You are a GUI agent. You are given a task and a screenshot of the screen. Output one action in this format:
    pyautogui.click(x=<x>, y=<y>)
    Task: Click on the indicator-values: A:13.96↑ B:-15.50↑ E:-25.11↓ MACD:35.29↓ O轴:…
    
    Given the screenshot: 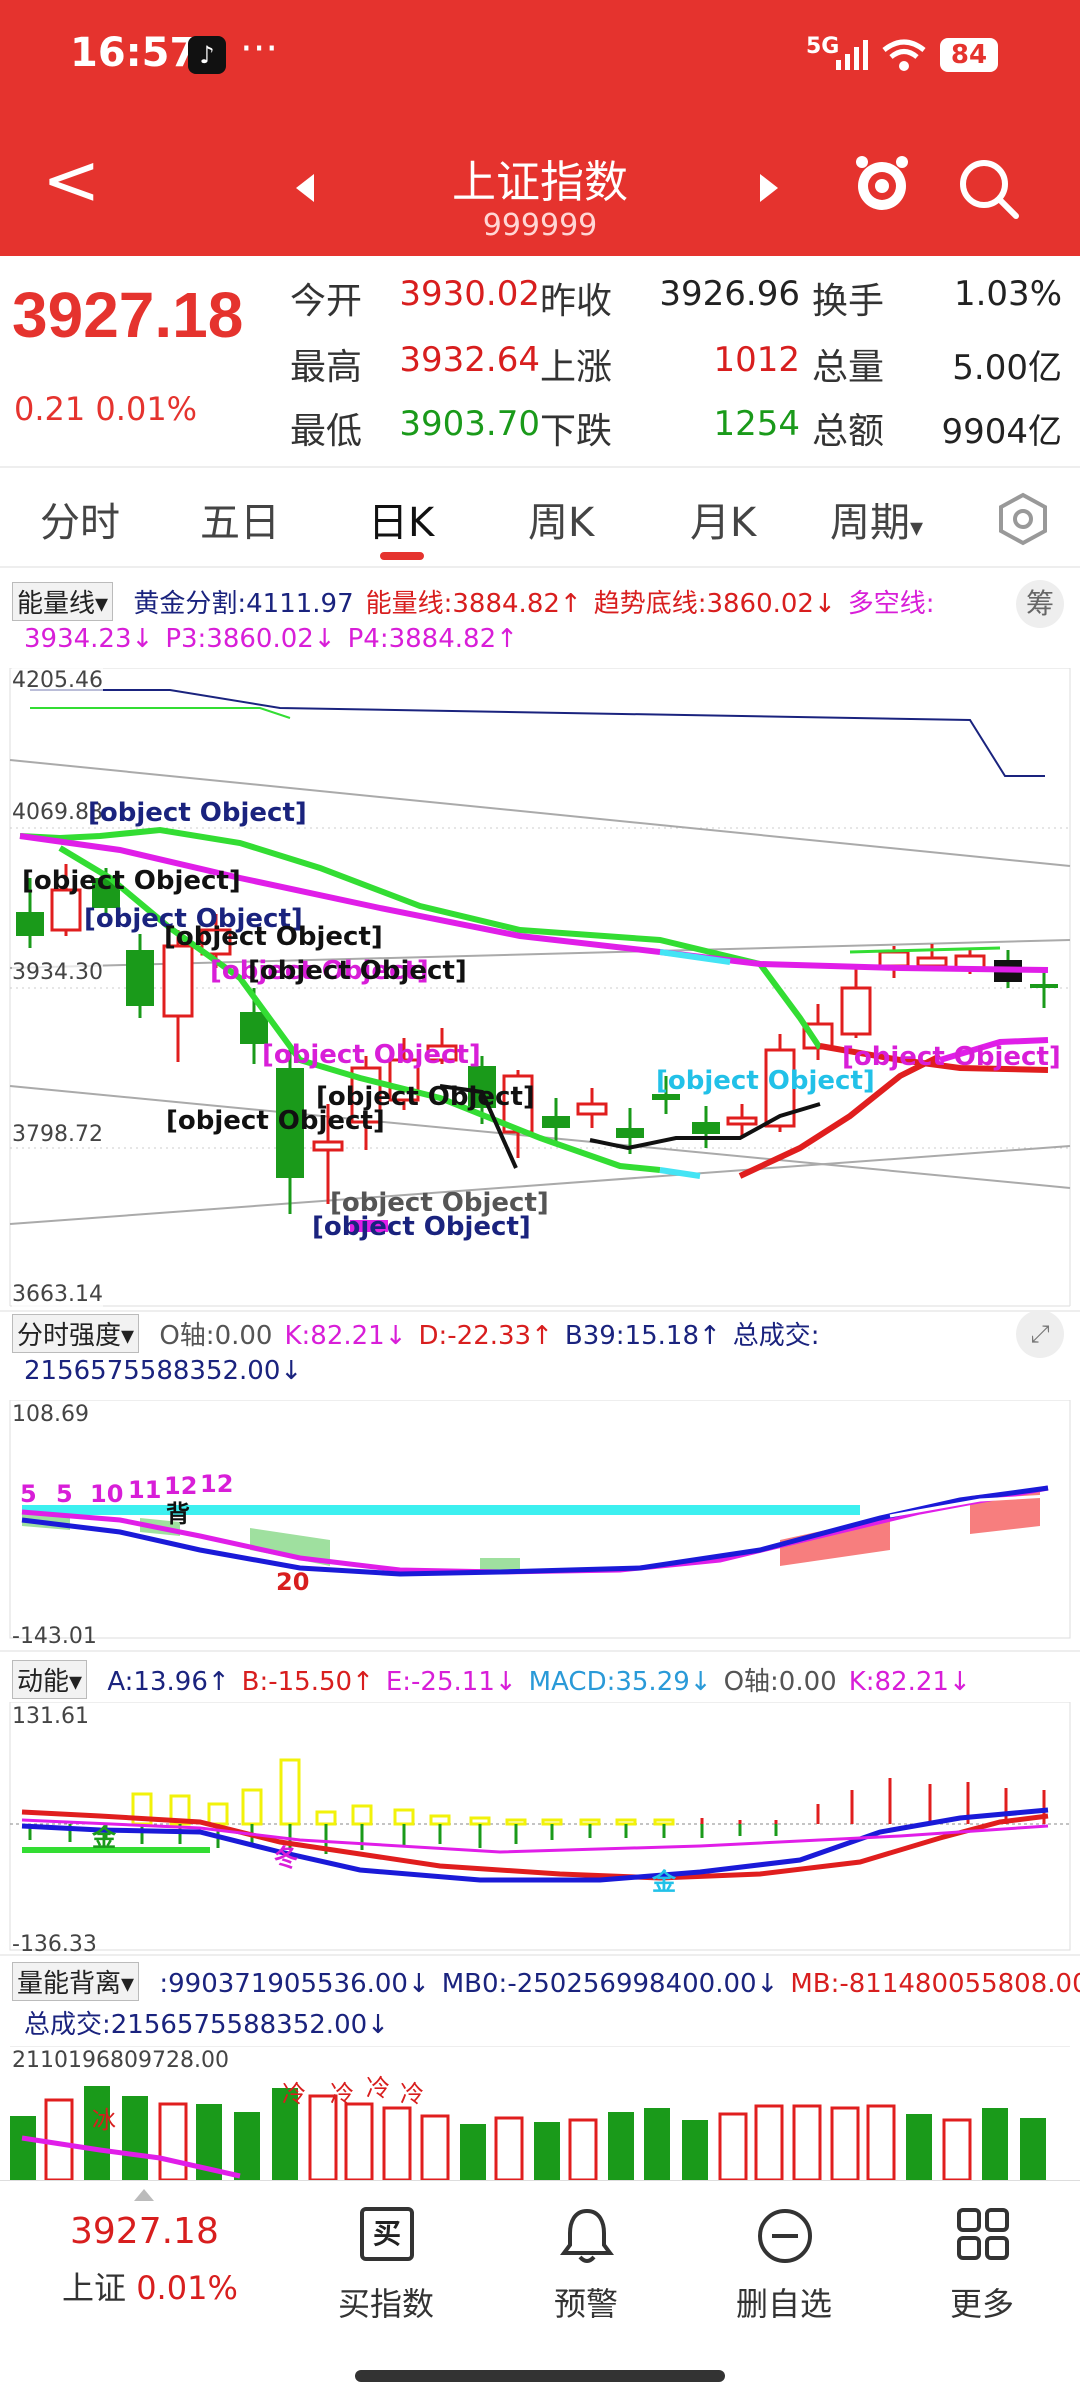 What is the action you would take?
    pyautogui.click(x=532, y=1682)
    